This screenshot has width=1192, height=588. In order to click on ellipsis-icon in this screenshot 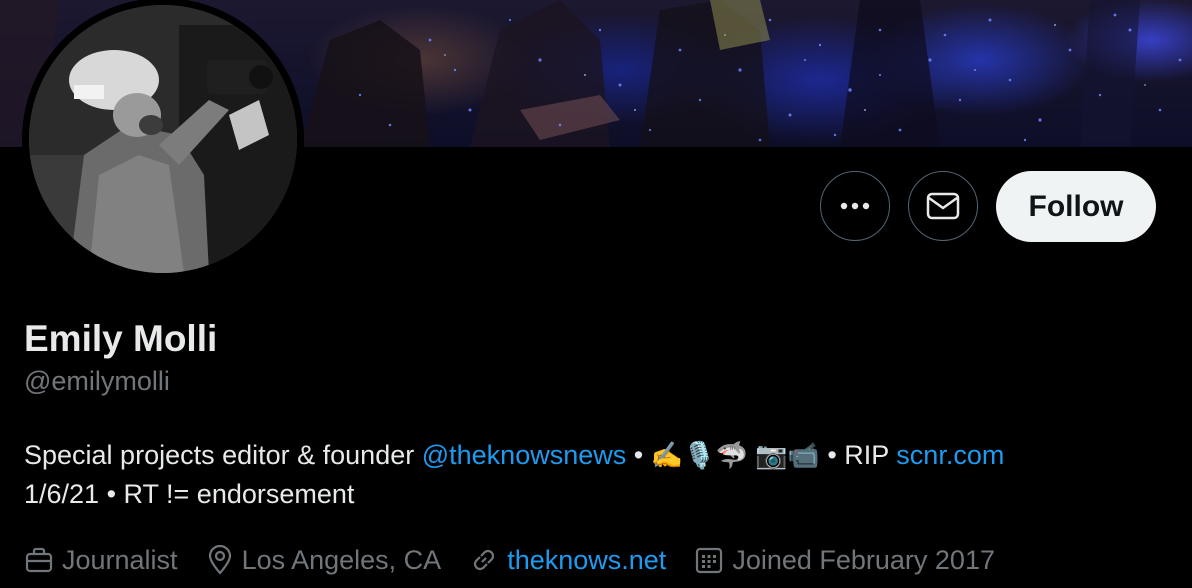, I will do `click(855, 206)`.